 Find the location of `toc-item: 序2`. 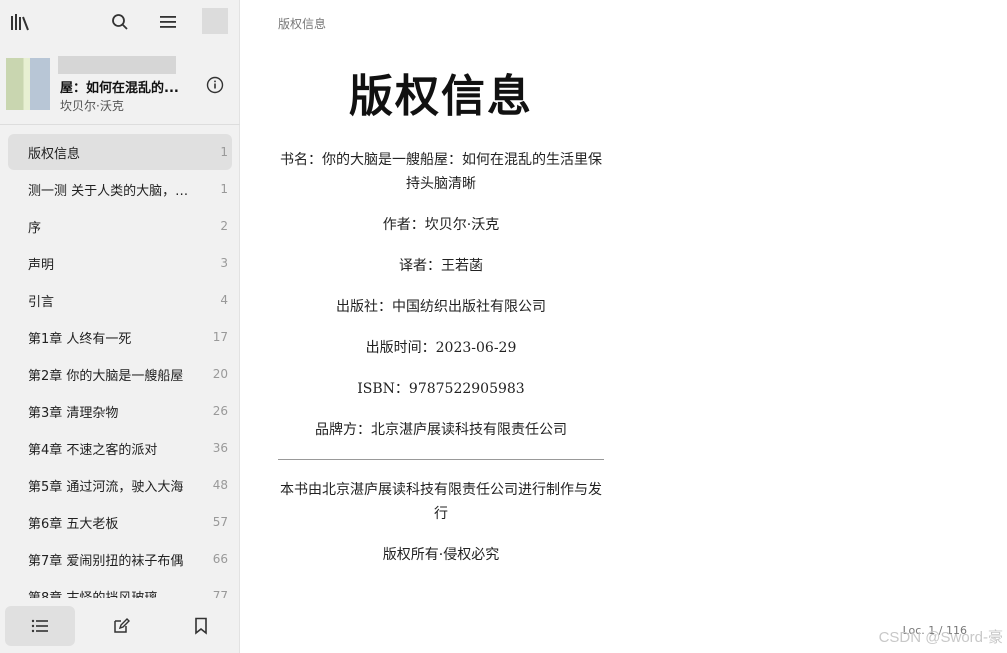

toc-item: 序2 is located at coordinates (120, 226).